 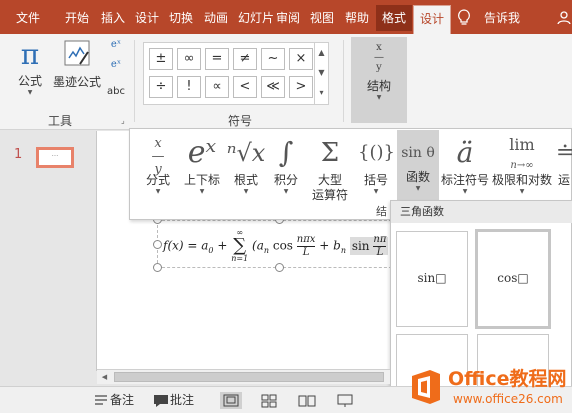 I want to click on normal-text-button: abc, so click(x=116, y=89).